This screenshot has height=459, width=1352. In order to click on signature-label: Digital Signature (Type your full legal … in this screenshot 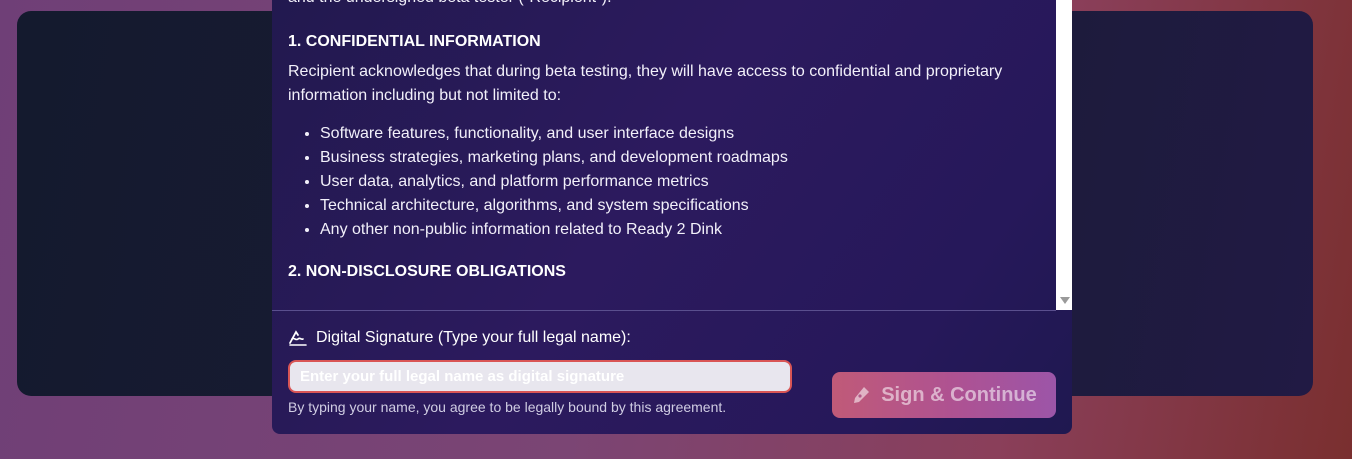, I will do `click(459, 338)`.